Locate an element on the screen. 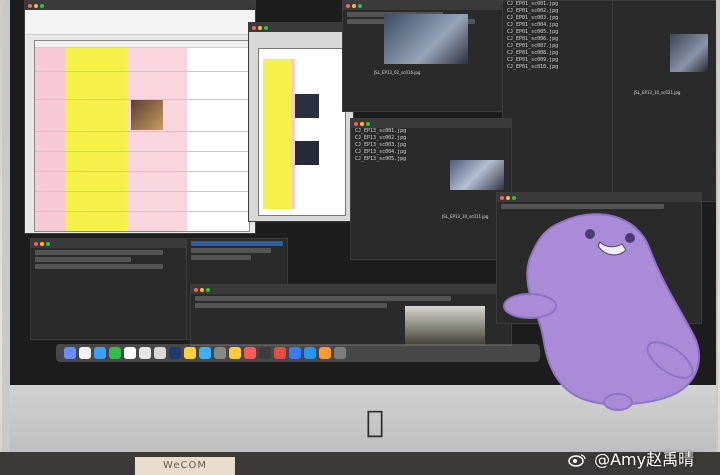 The width and height of the screenshot is (720, 475). netease-music-icon is located at coordinates (280, 353).